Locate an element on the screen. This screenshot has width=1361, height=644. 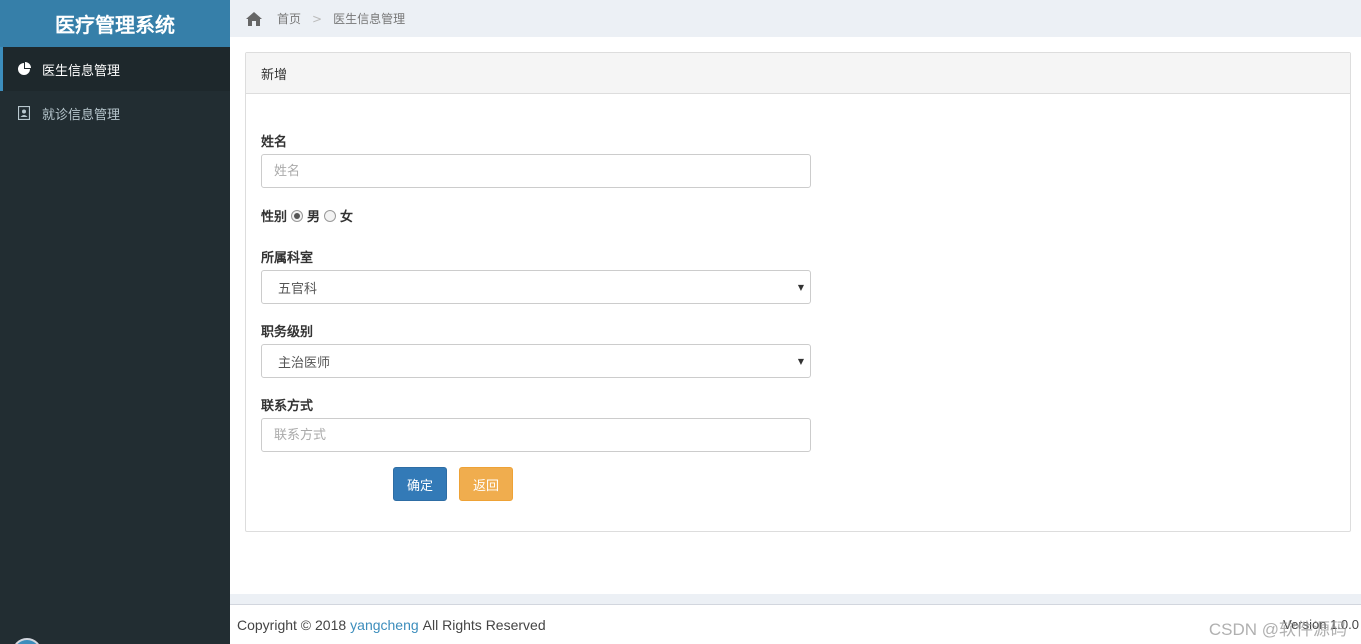
rights-text: All Rights Reserved is located at coordinates (484, 624).